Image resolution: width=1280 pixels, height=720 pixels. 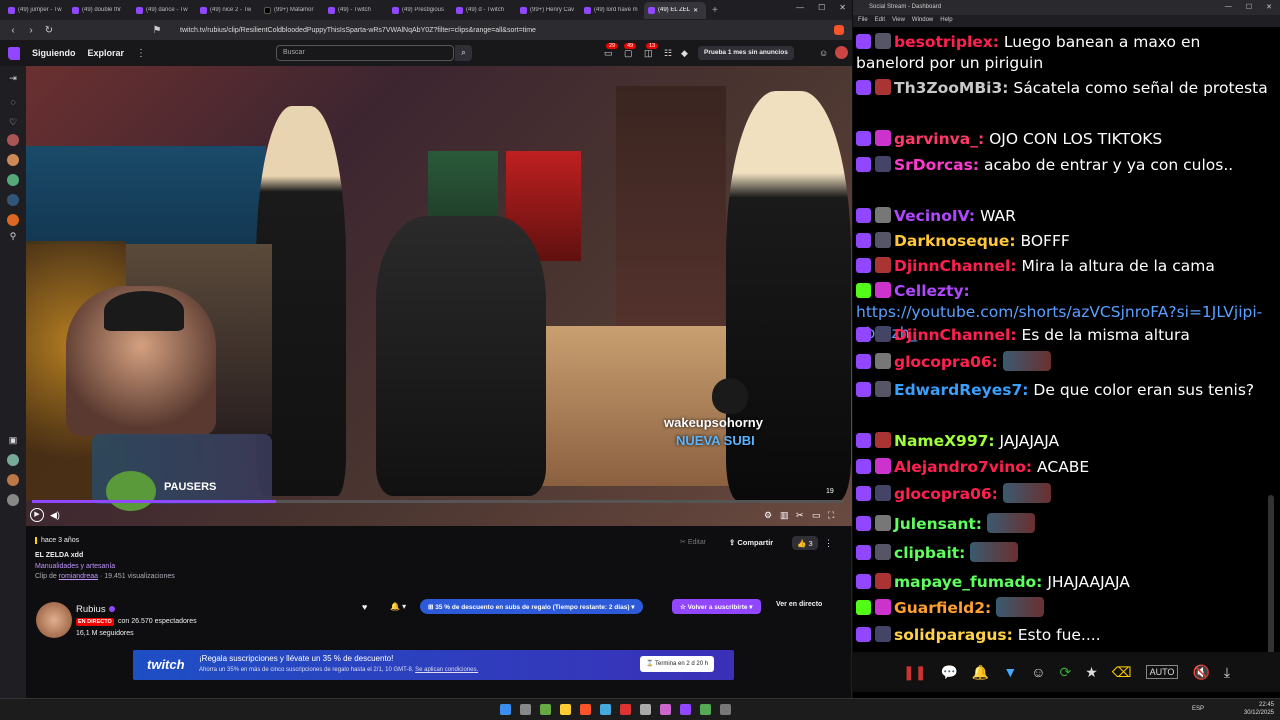 What do you see at coordinates (629, 53) in the screenshot?
I see `inbox-icon: ▢` at bounding box center [629, 53].